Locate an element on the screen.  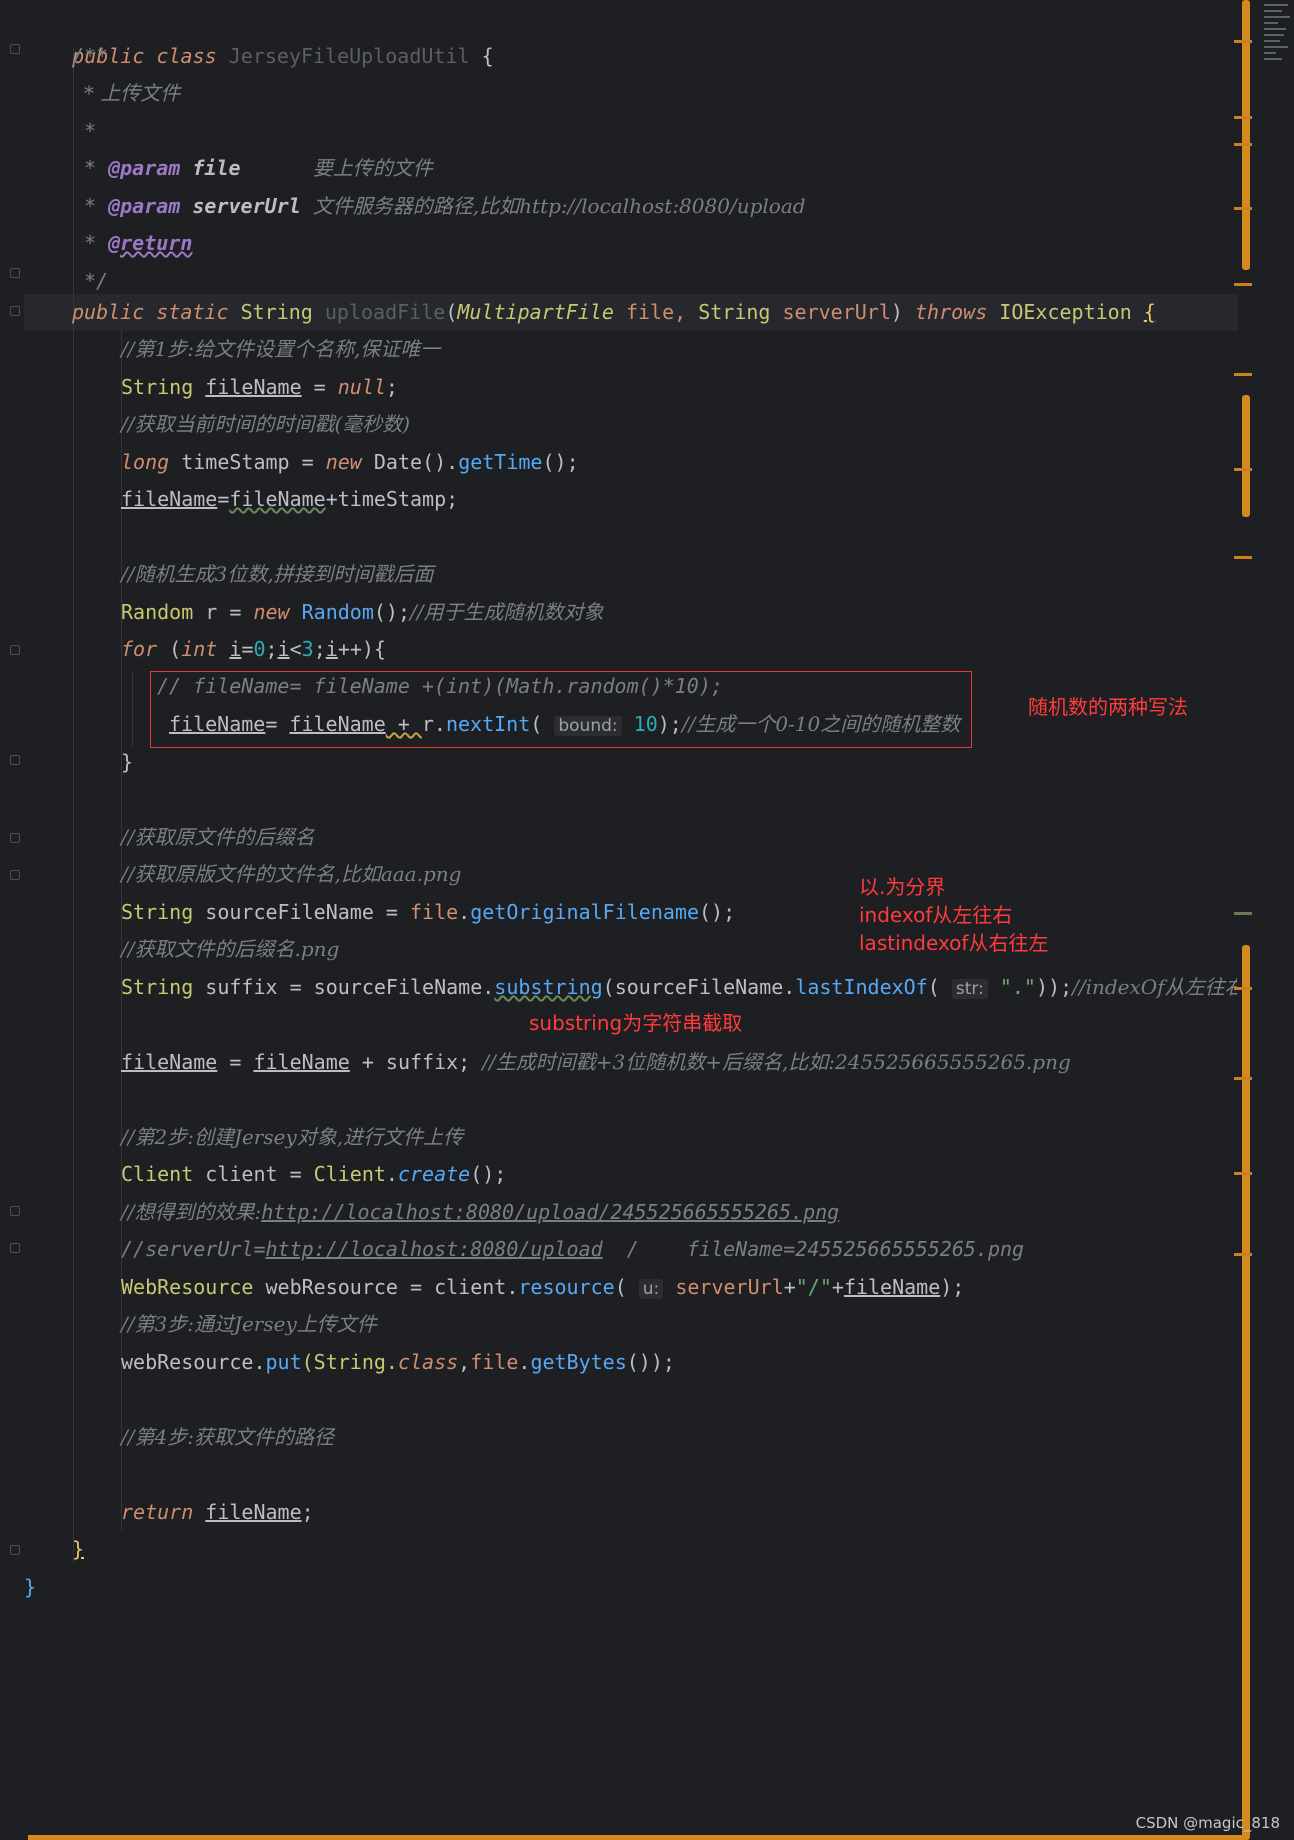
code-line-comment: //获取原版文件的文件名,比如aaa.png is located at coordinates (291, 875).